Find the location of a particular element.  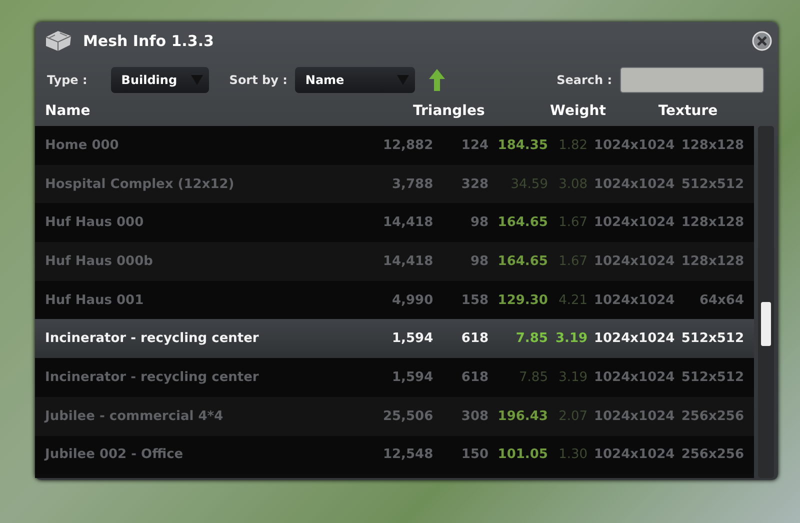

triangles-cell-text: 12,548 is located at coordinates (408, 454).